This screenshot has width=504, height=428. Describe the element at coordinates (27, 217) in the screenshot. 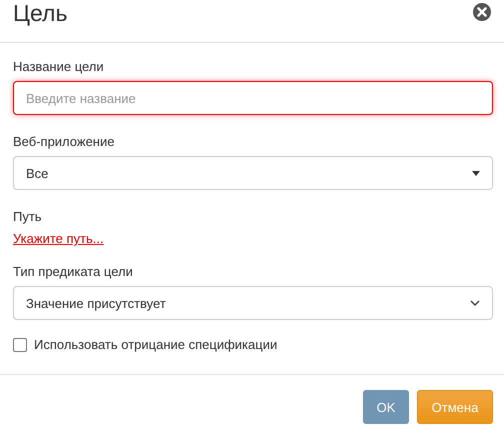

I see `field-label: Путь` at that location.